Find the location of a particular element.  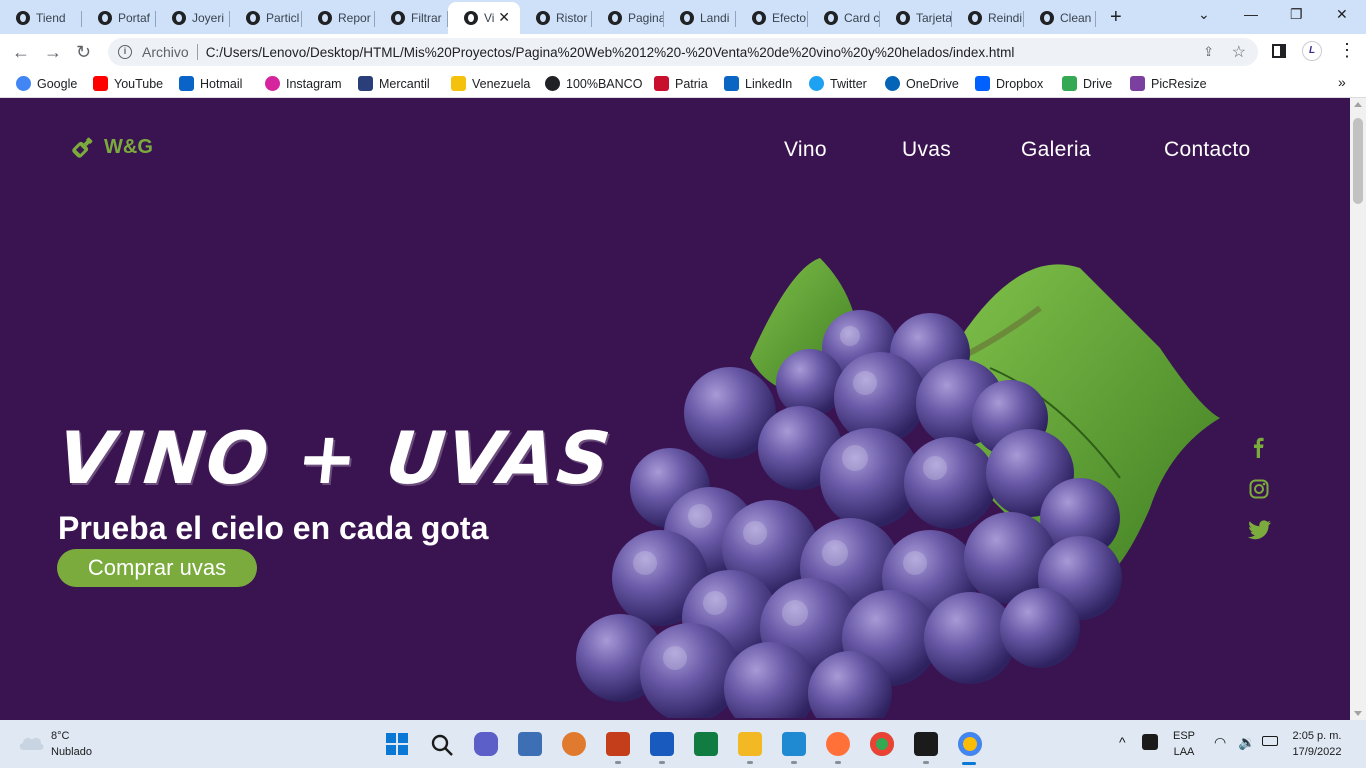

bookmark-youtube: YouTube is located at coordinates (128, 83).